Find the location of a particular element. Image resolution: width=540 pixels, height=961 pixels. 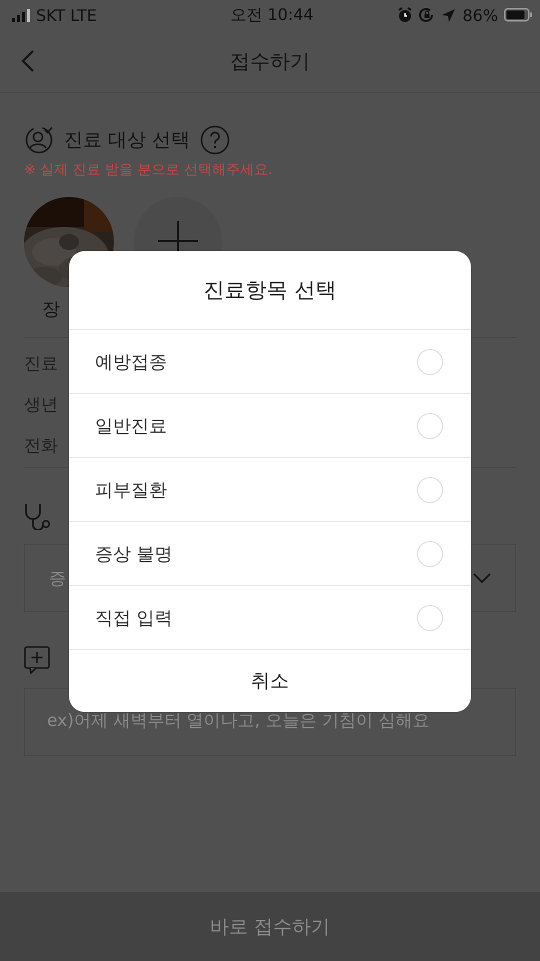

clock-time: 오전 10:44 is located at coordinates (272, 15).